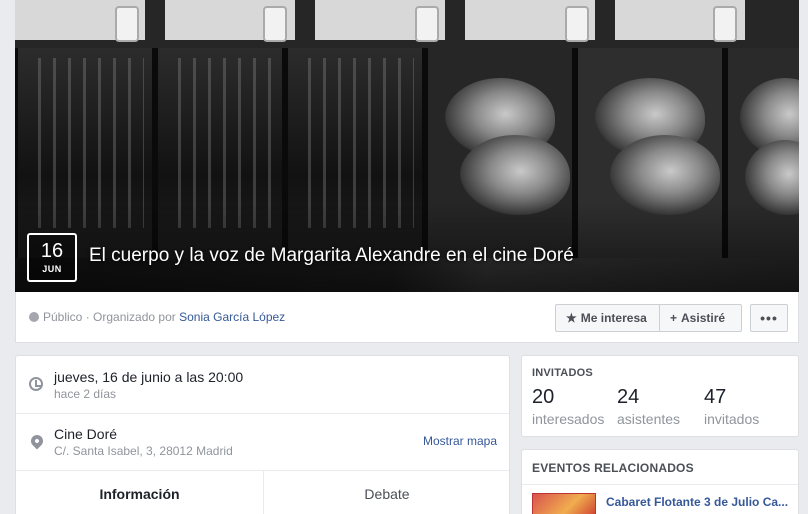 The width and height of the screenshot is (808, 514). Describe the element at coordinates (674, 318) in the screenshot. I see `plus-icon: +` at that location.